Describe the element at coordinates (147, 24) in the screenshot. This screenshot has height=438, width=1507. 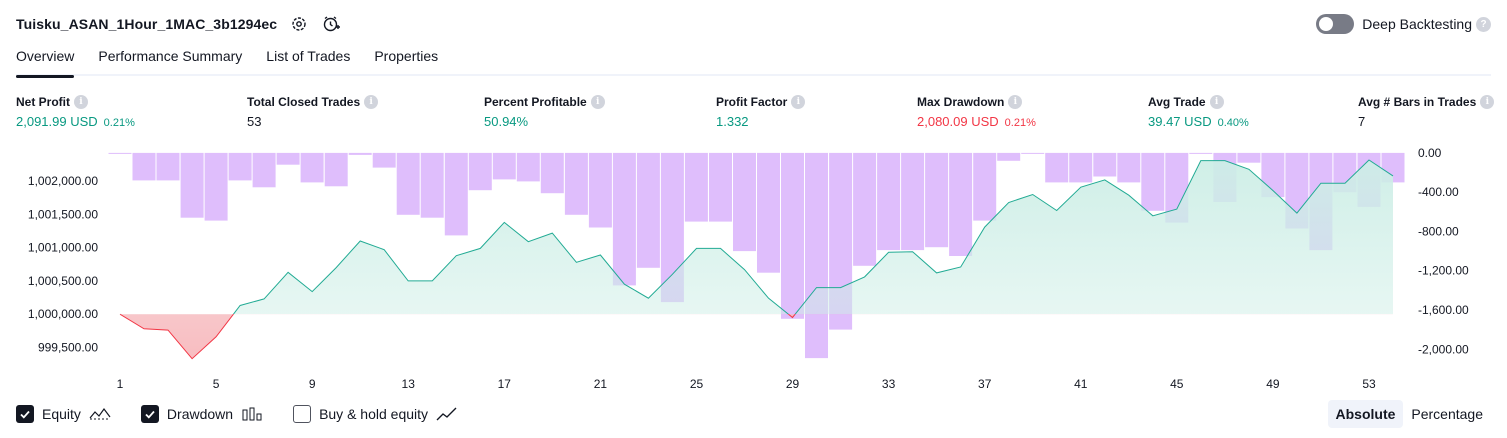
I see `strategy-name: Tuisku_ASAN_1Hour_1MAC_3b1294ec` at that location.